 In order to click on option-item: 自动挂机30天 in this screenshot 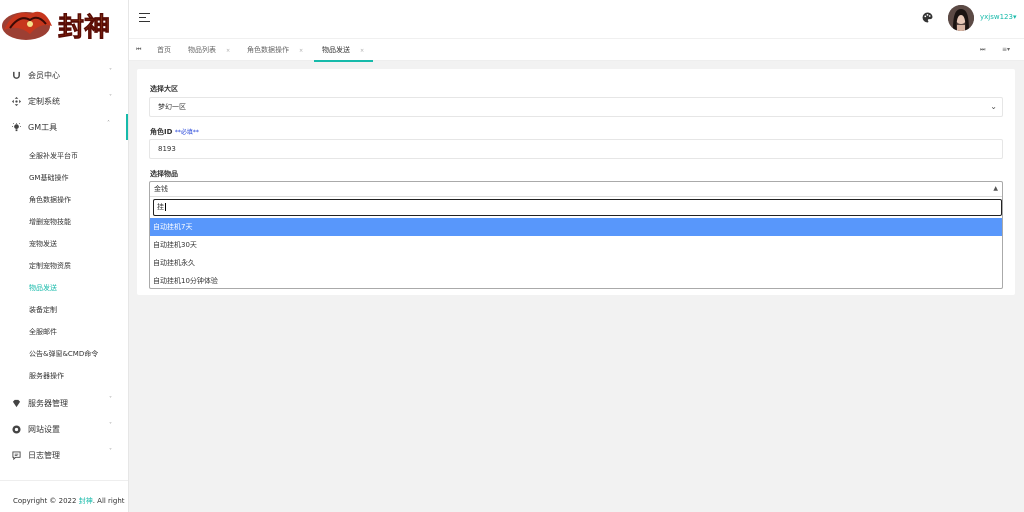, I will do `click(576, 245)`.